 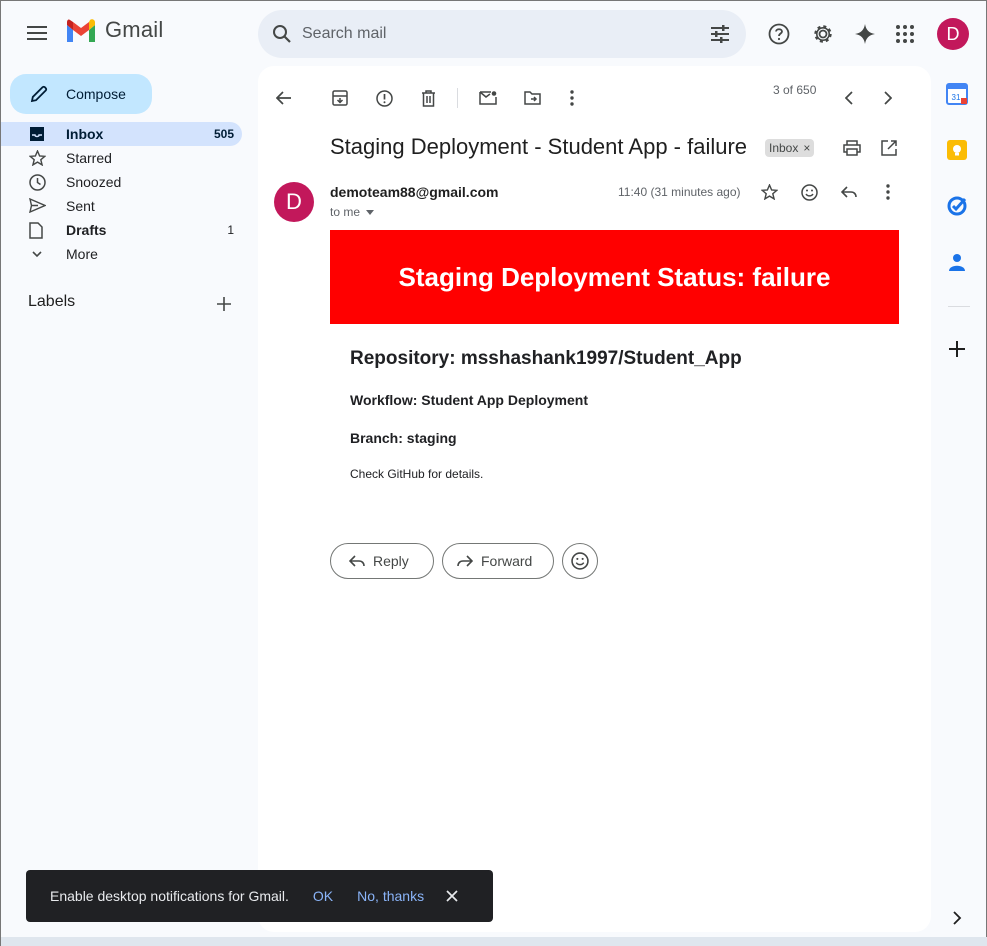 I want to click on reply-icon-button, so click(x=849, y=192).